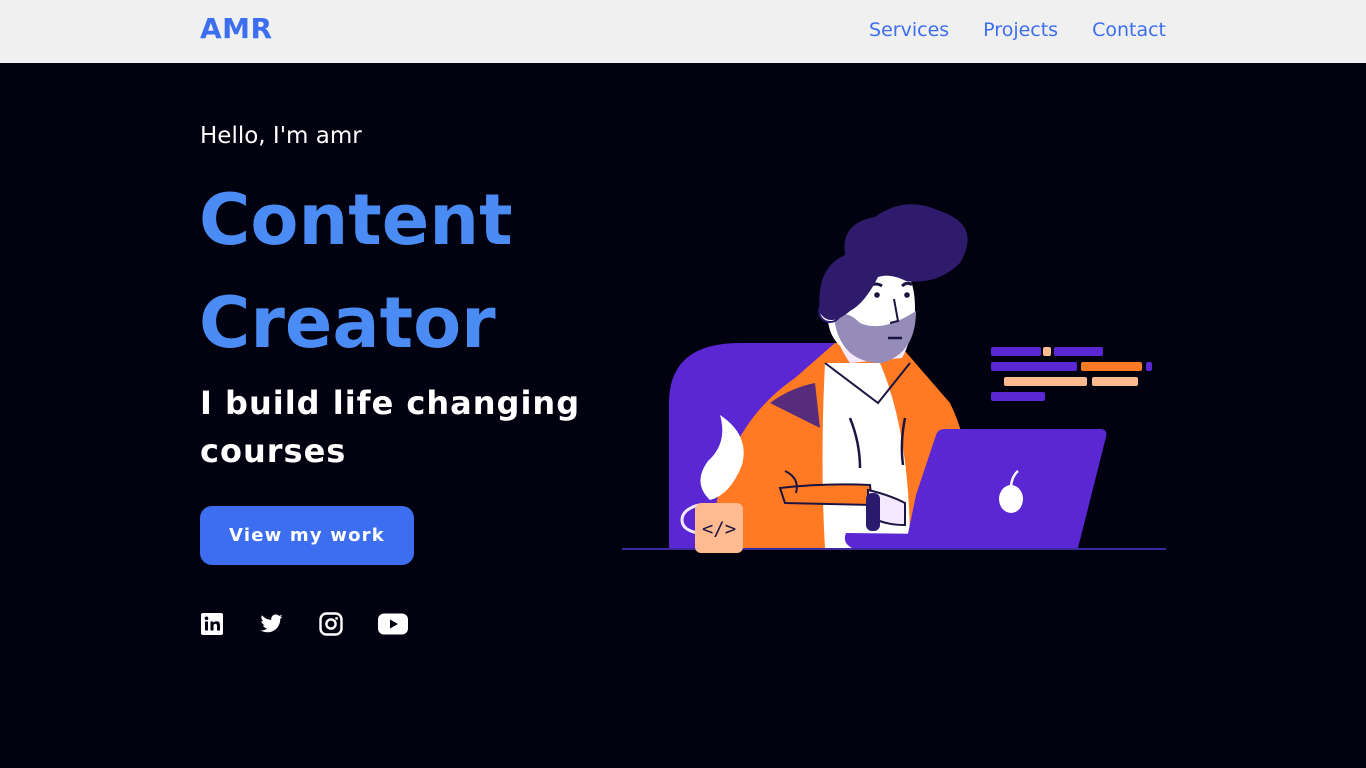 The width and height of the screenshot is (1366, 768). Describe the element at coordinates (719, 529) in the screenshot. I see `mug-code-label: </>` at that location.